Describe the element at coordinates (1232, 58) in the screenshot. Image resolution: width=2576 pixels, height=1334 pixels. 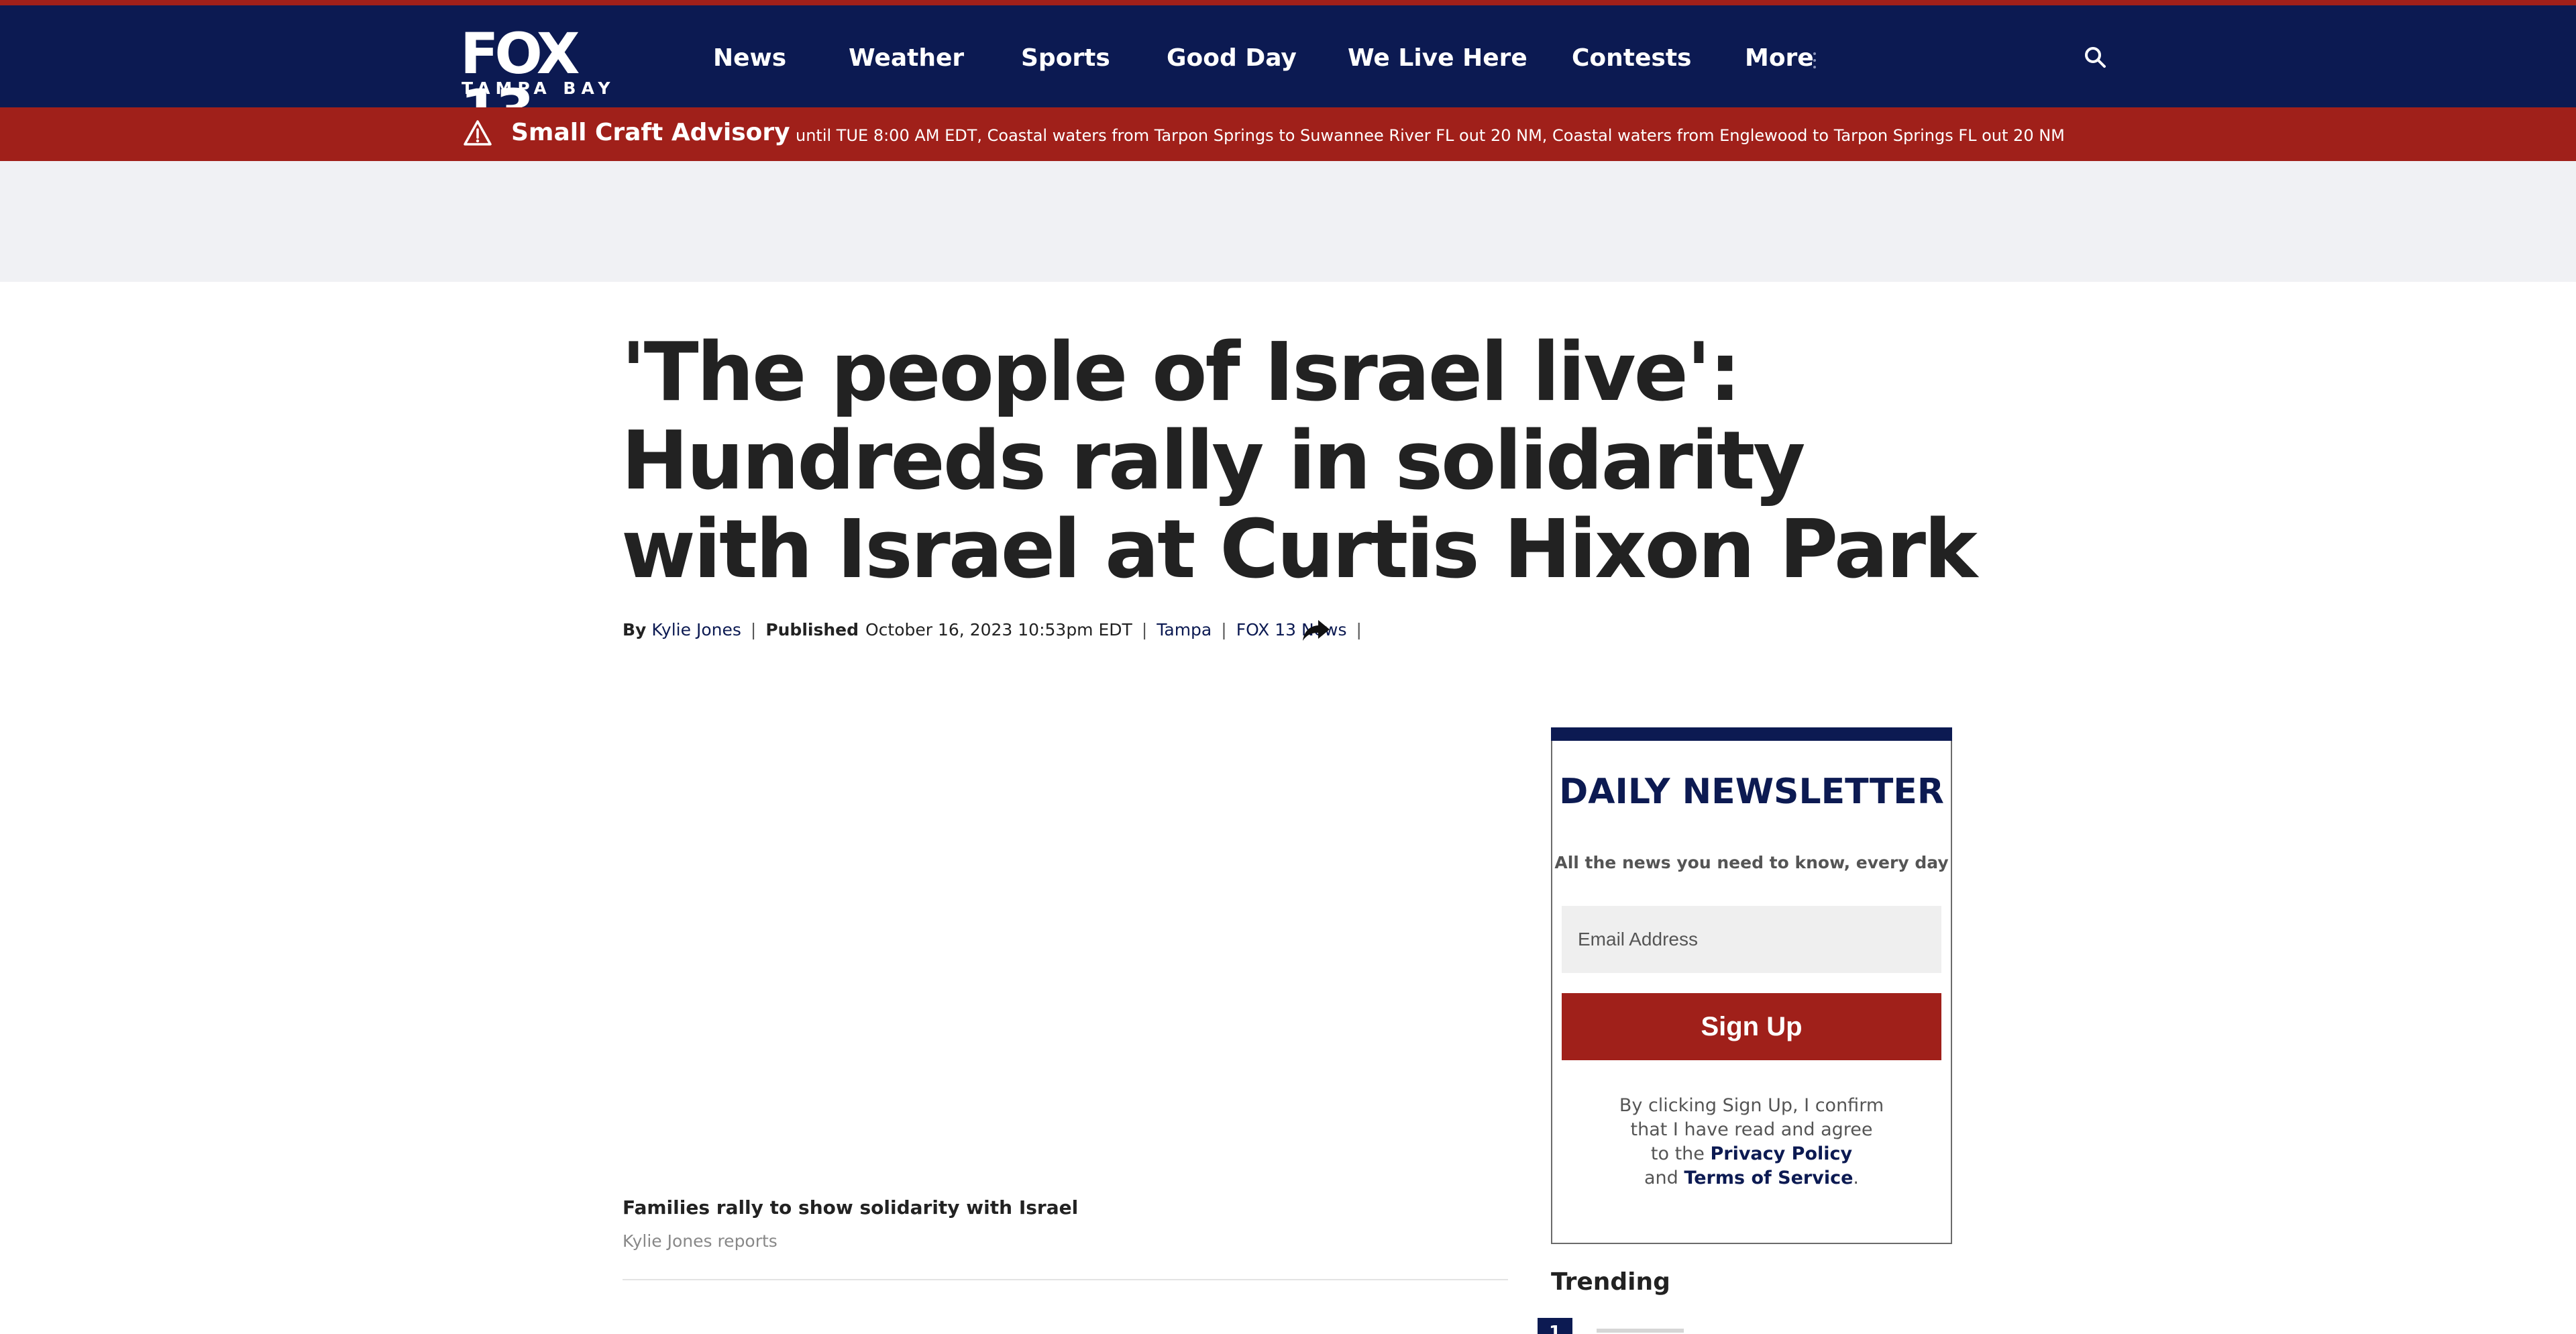
I see `nav-item-good-day: Good Day` at that location.